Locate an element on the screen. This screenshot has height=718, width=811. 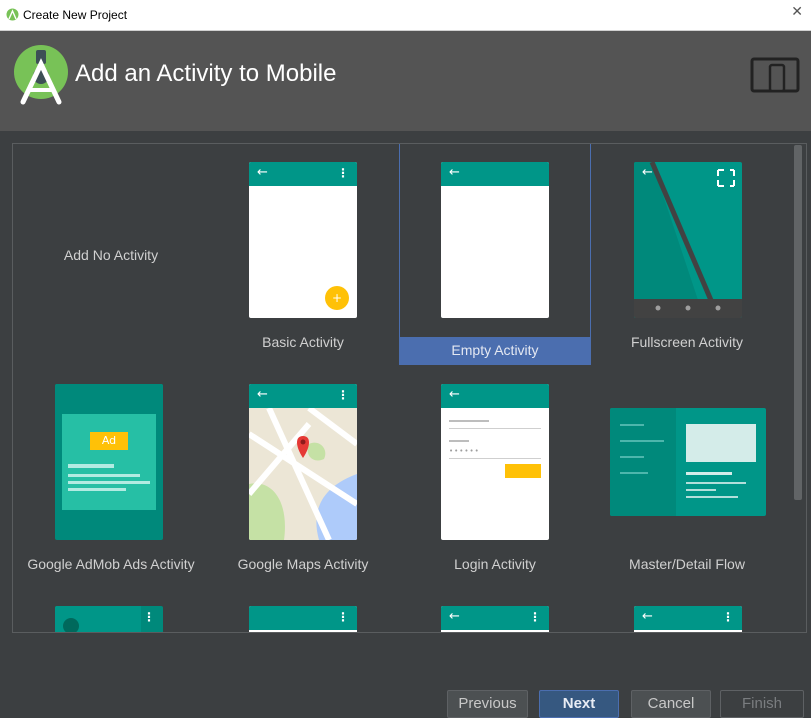
login-activity-preview: ← •••••• is located at coordinates (495, 462).